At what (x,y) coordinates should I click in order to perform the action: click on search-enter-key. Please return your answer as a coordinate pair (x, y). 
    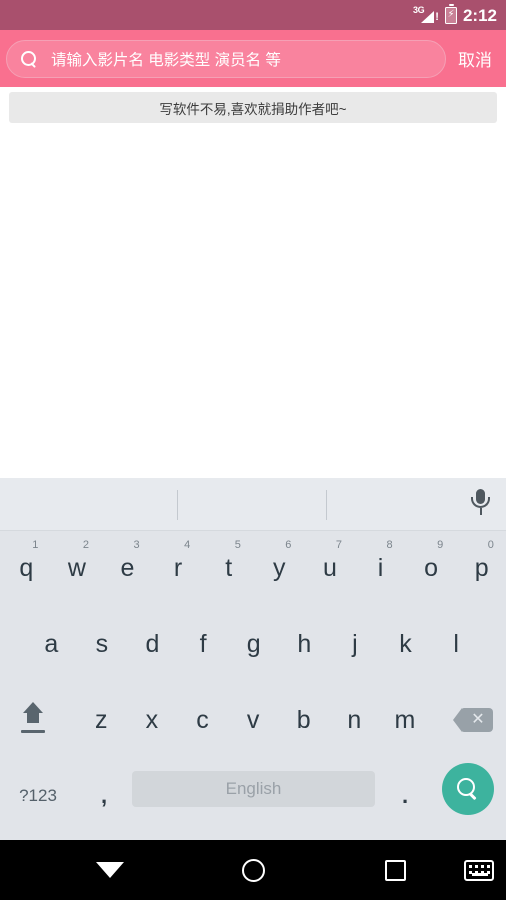
    Looking at the image, I should click on (468, 789).